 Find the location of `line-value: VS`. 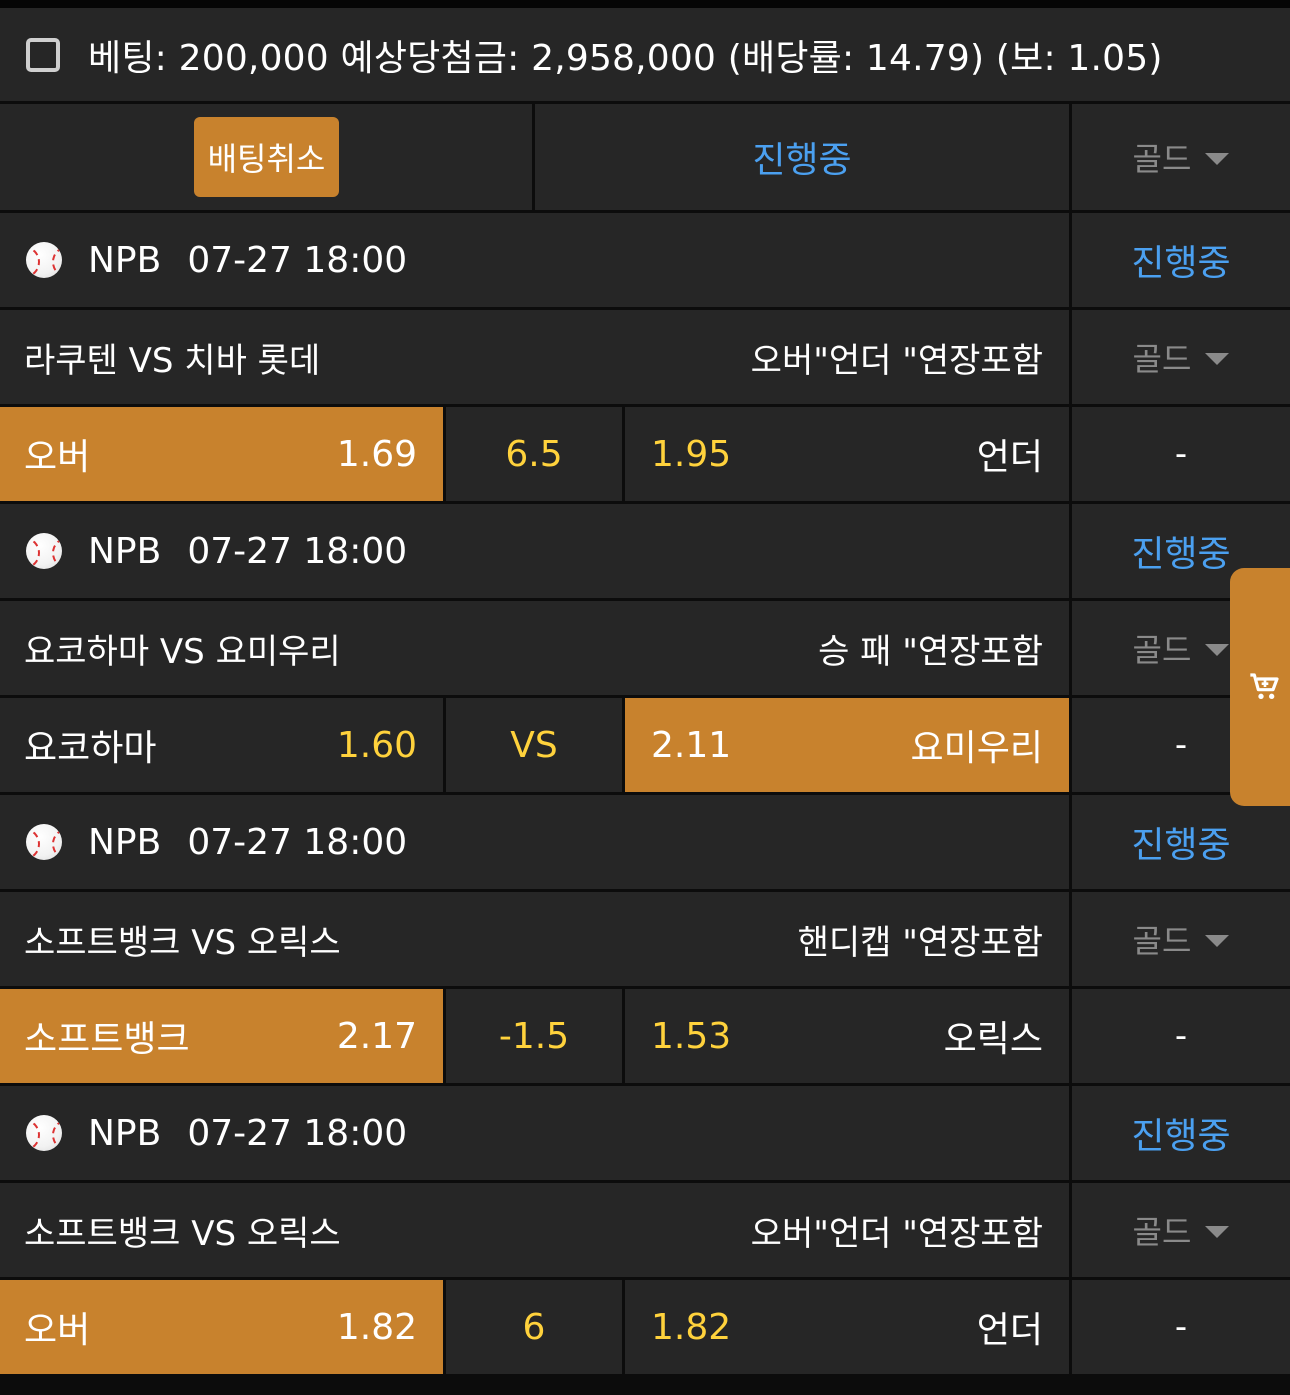

line-value: VS is located at coordinates (534, 745).